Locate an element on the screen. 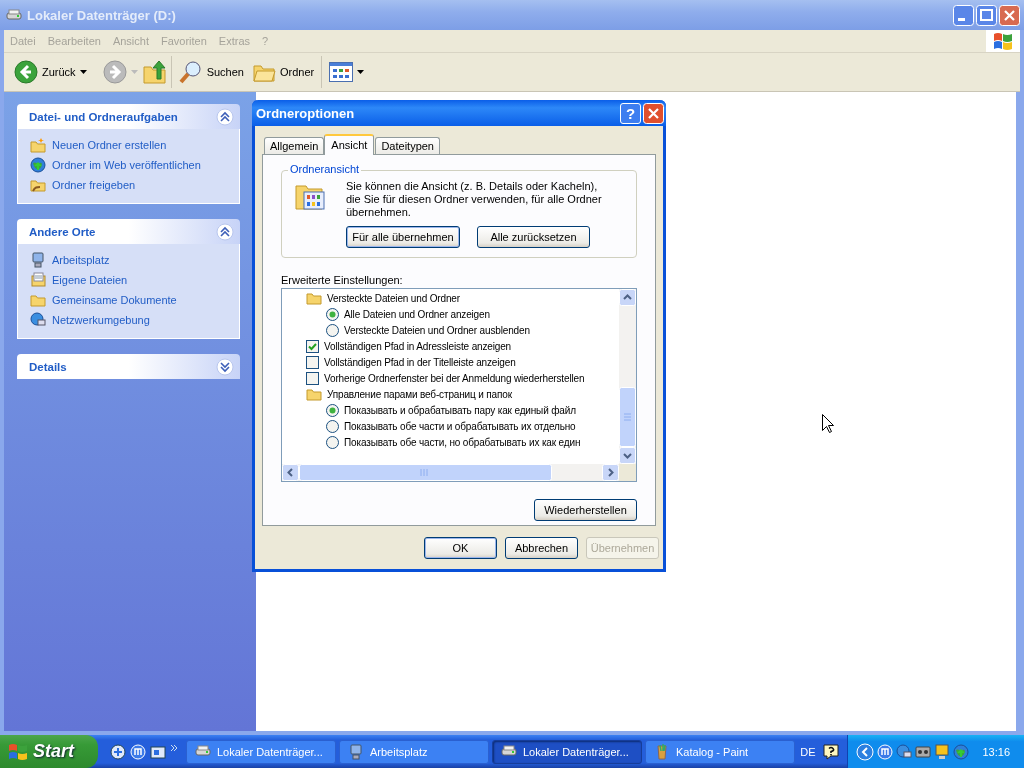 Image resolution: width=1024 pixels, height=768 pixels. setting-label: Vollständigen Pfad in der Titelleiste anzeigen is located at coordinates (420, 362).